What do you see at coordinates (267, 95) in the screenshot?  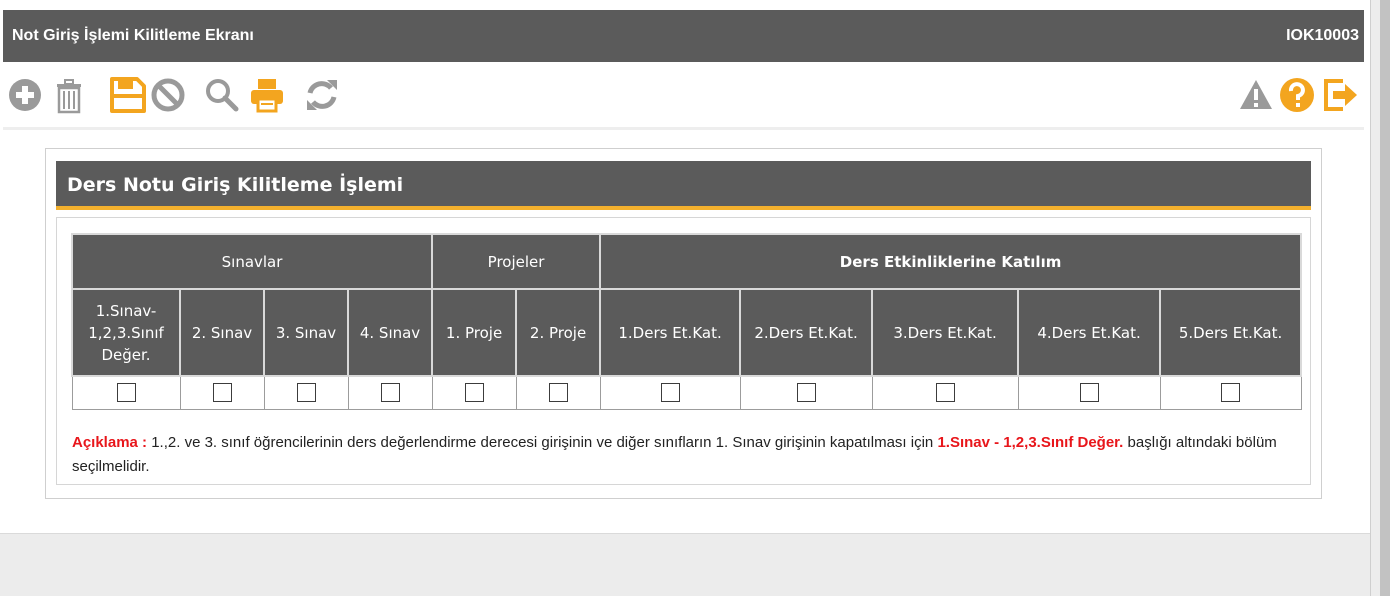 I see `print-icon` at bounding box center [267, 95].